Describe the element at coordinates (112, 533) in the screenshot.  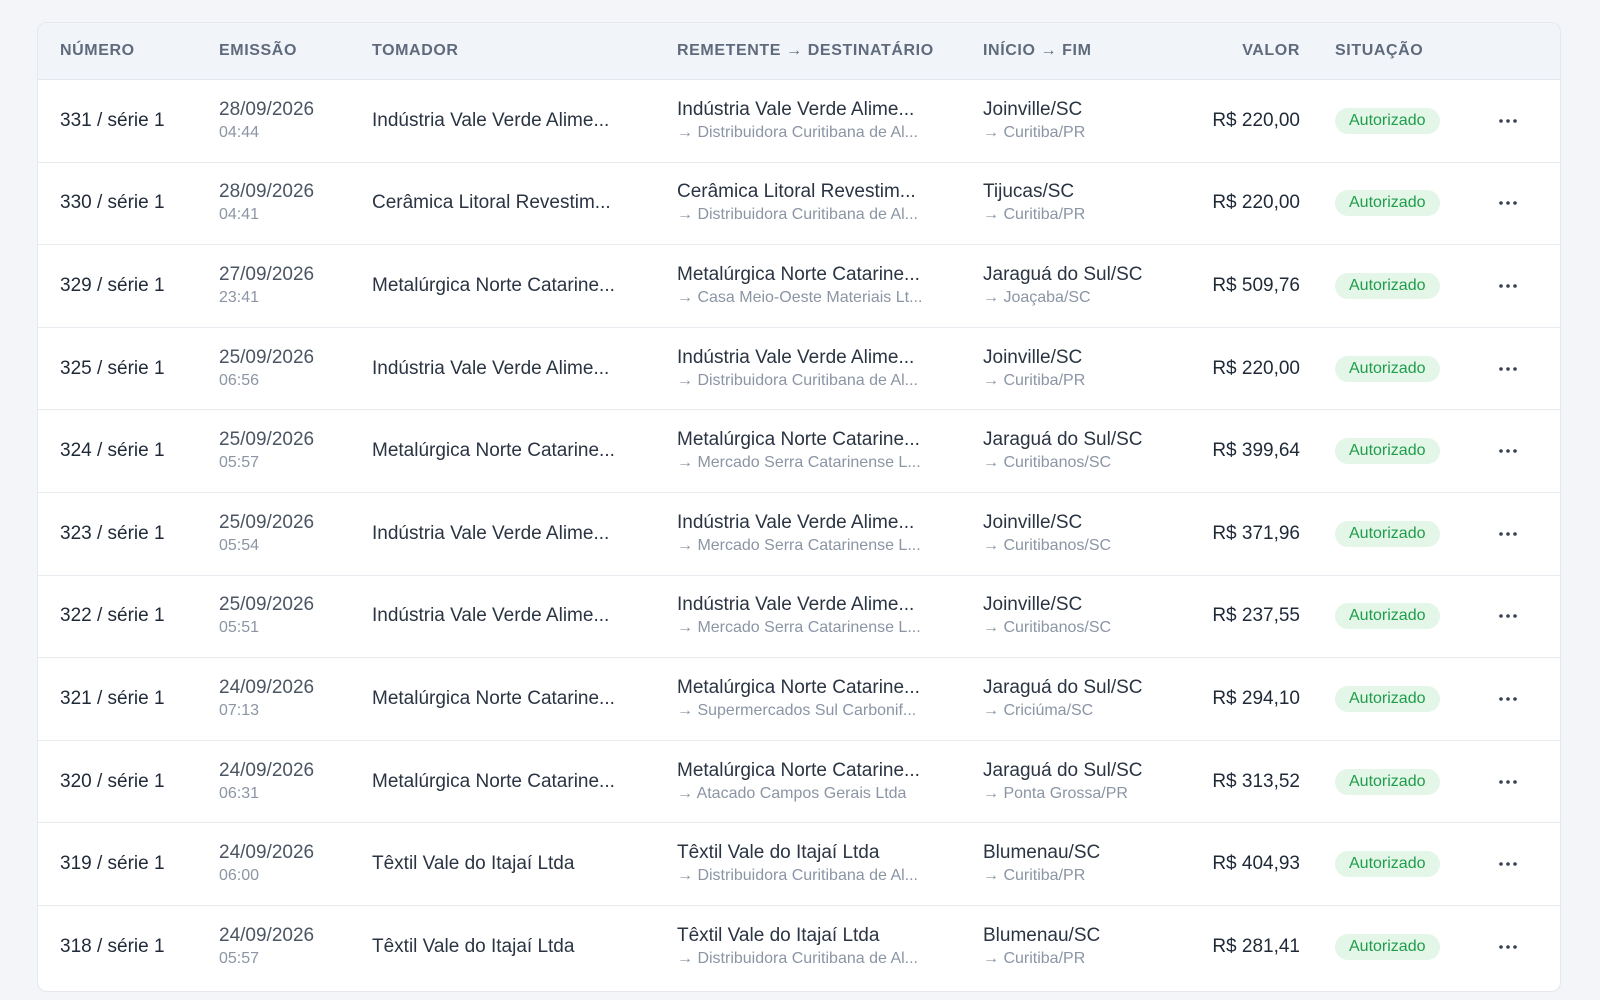
I see `document-number: 323 / série 1` at that location.